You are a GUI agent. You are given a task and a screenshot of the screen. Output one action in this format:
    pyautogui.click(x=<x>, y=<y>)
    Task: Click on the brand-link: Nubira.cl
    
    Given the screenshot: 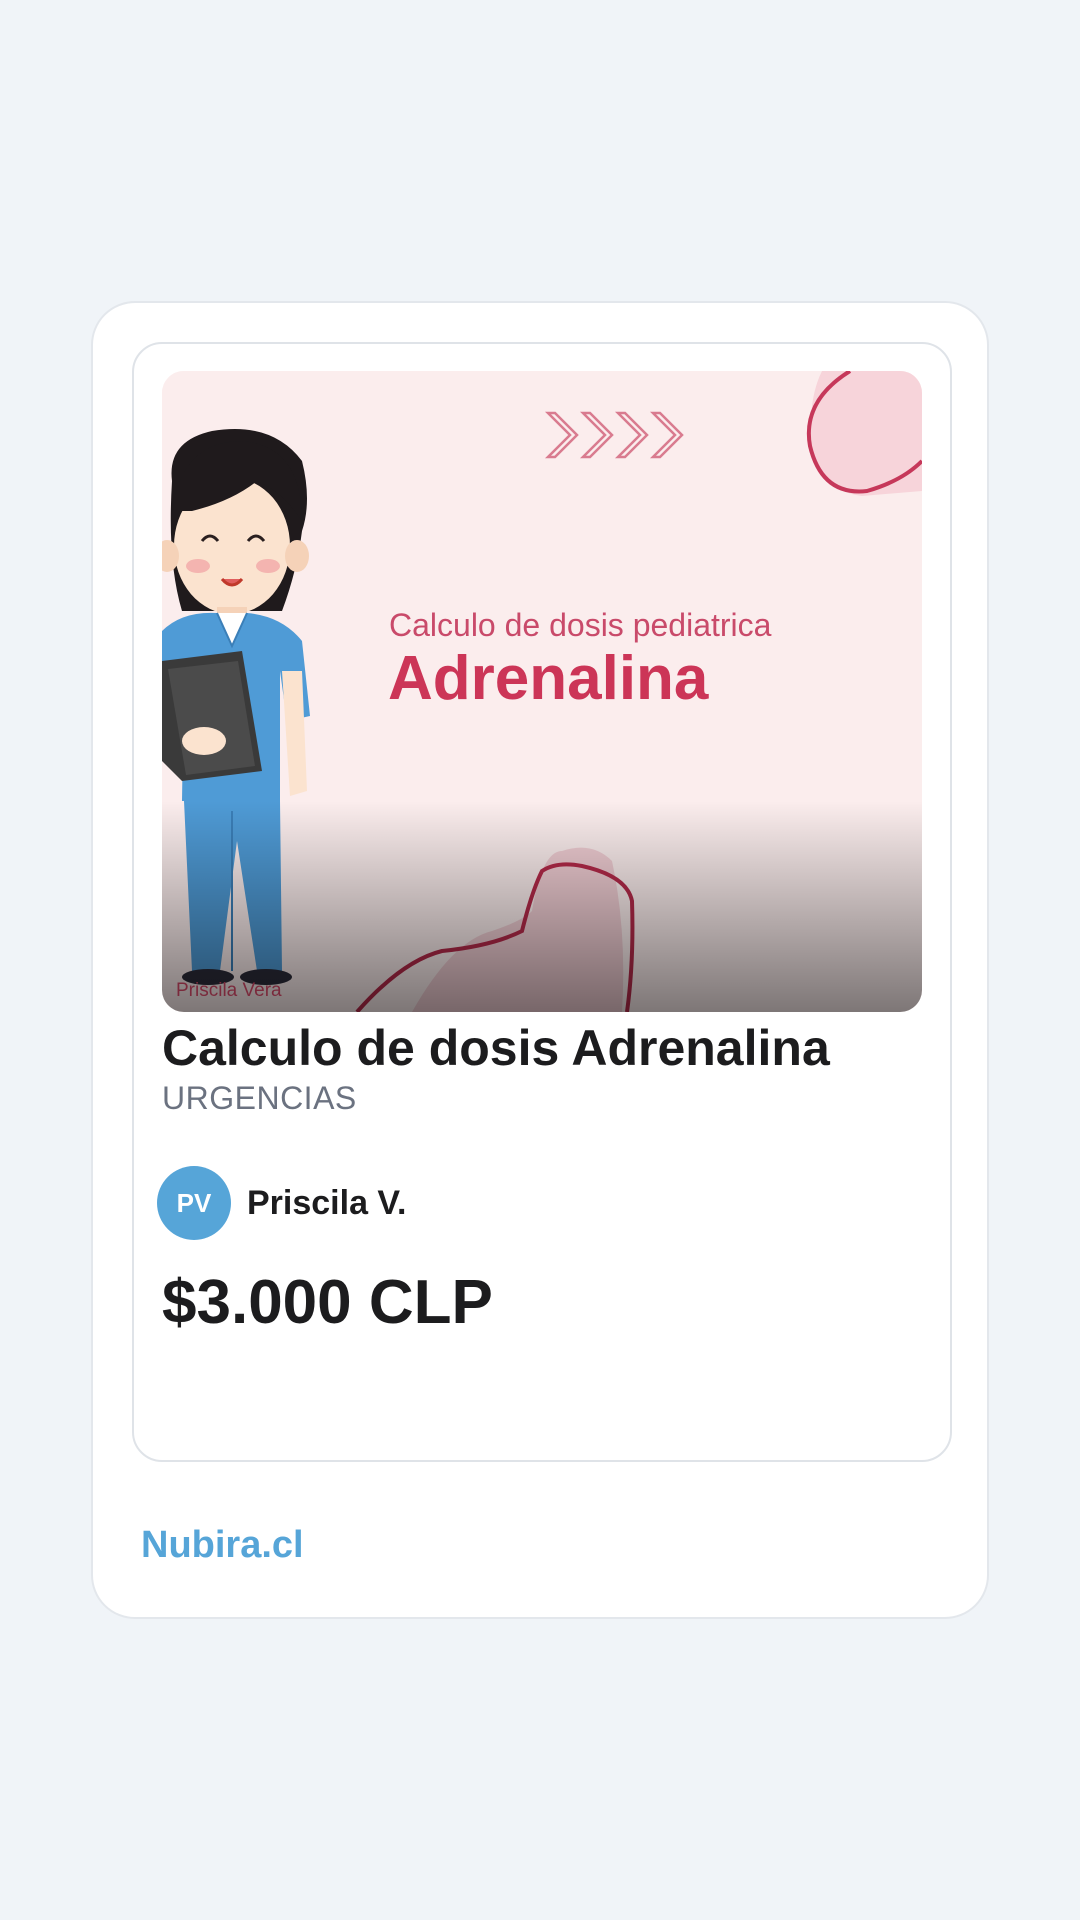 What is the action you would take?
    pyautogui.click(x=222, y=1545)
    